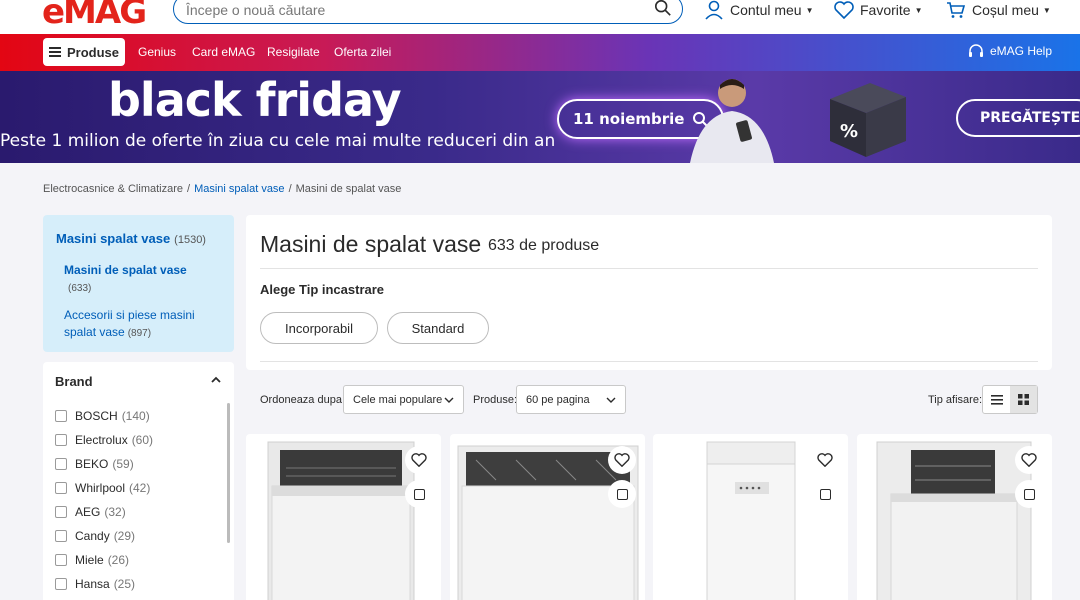 The height and width of the screenshot is (600, 1080). What do you see at coordinates (759, 10) in the screenshot?
I see `account-menu: Contul meu ▼` at bounding box center [759, 10].